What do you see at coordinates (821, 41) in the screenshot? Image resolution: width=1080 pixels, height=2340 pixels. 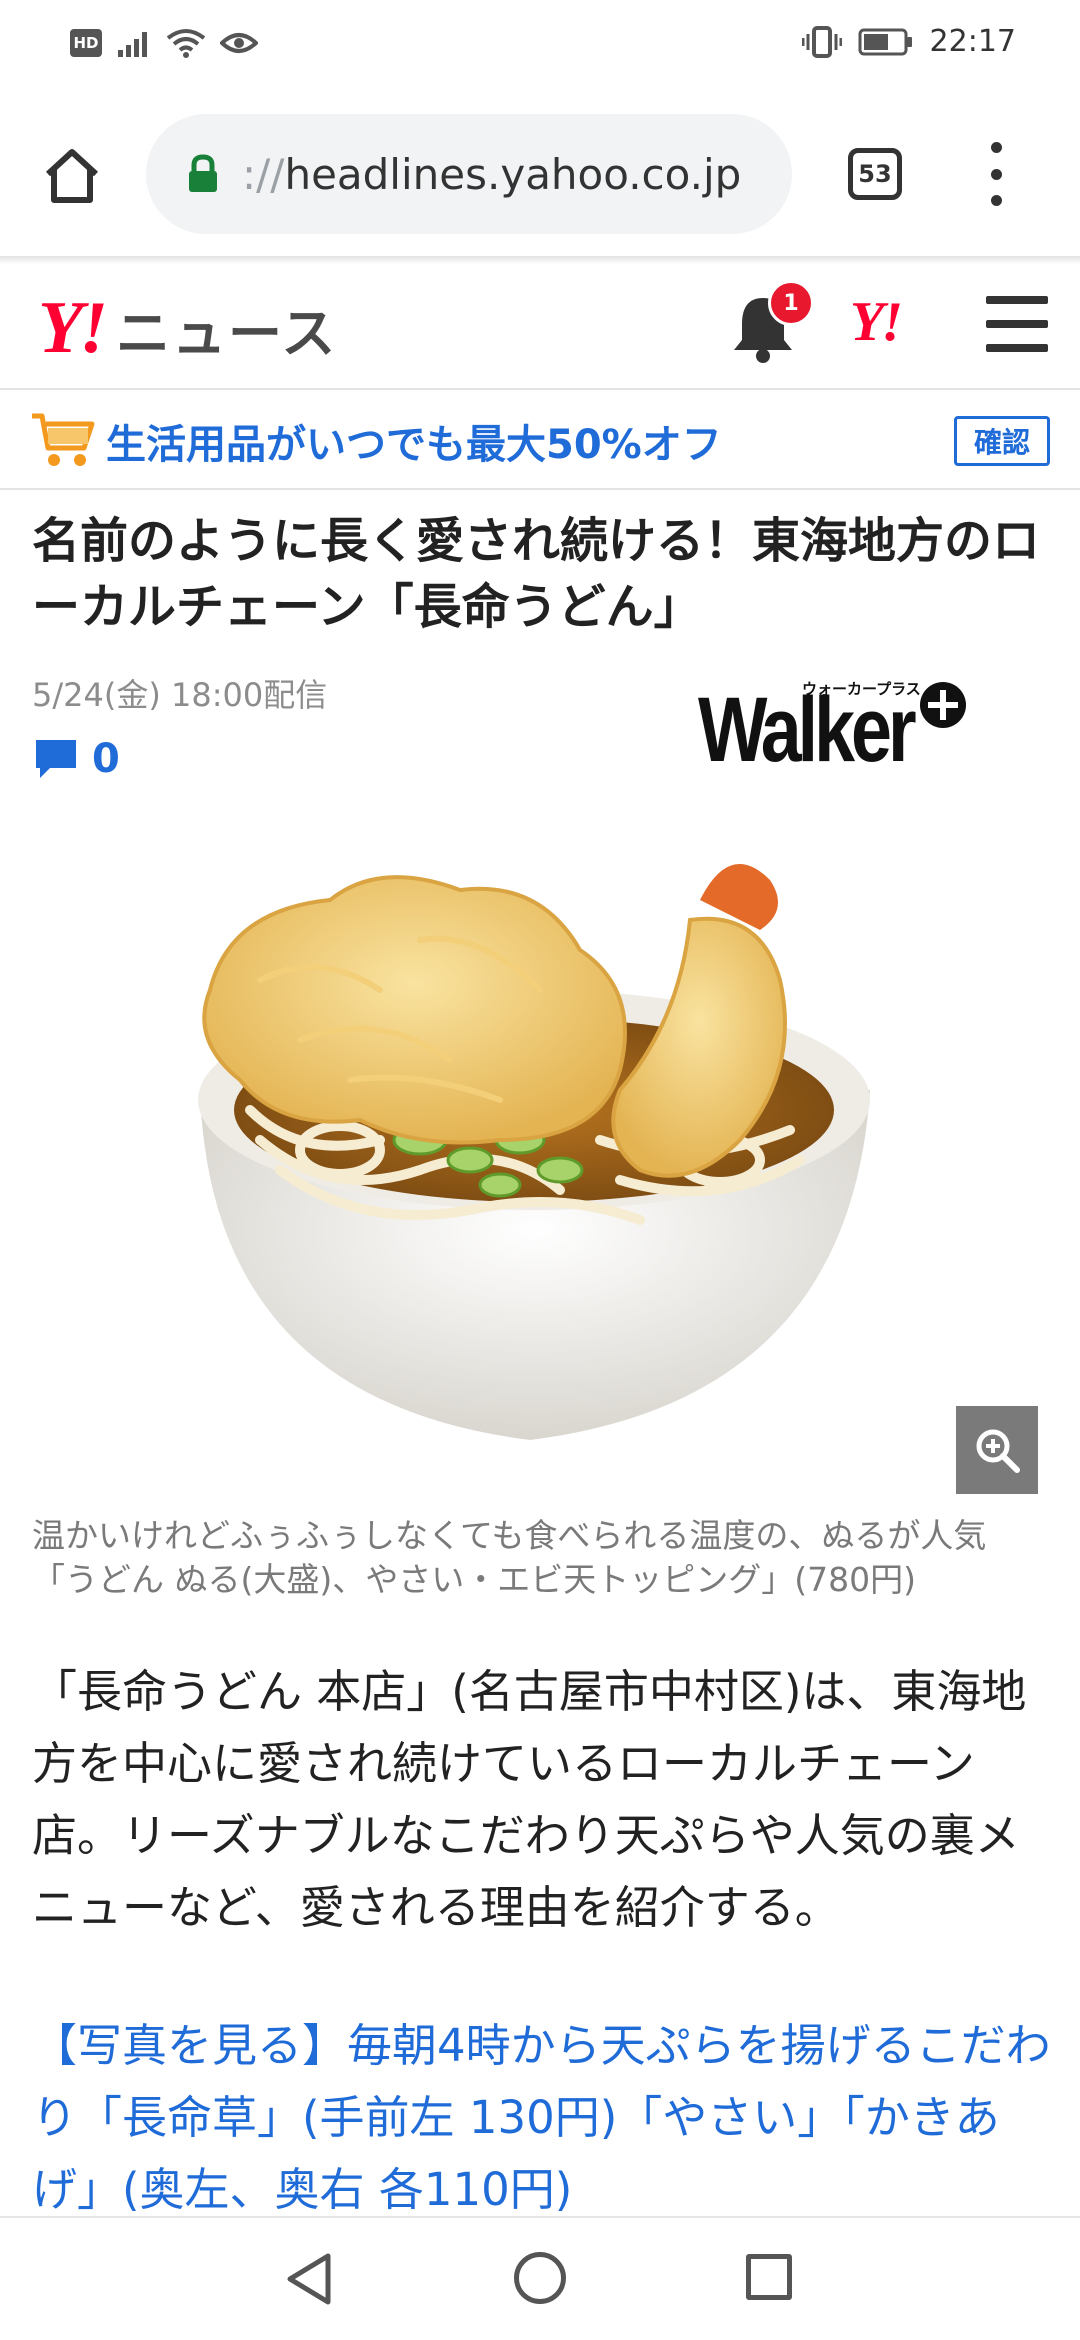 I see `vibrate-icon` at bounding box center [821, 41].